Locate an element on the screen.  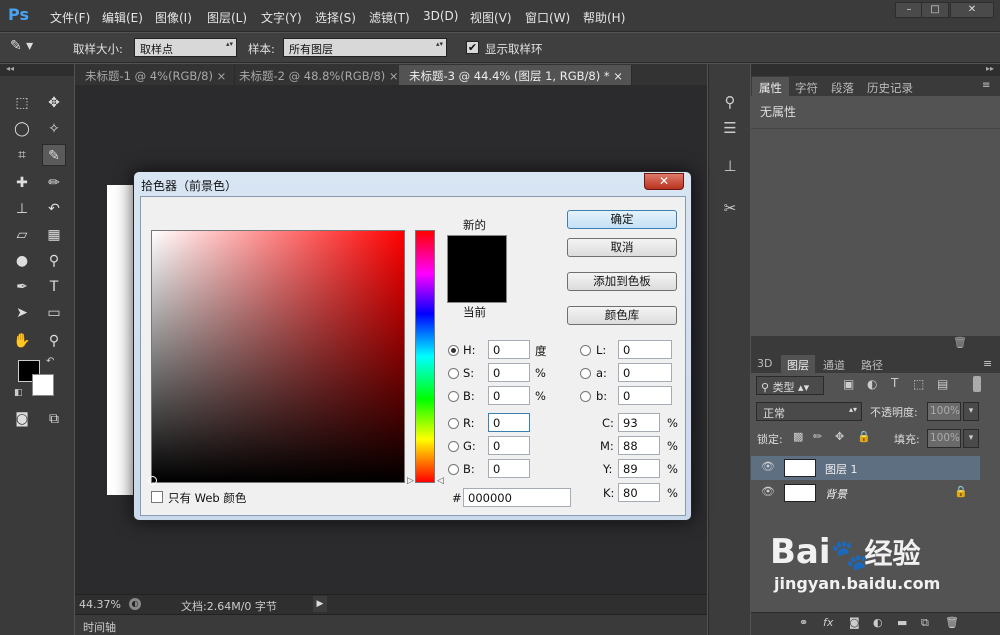
opacity-field: 100% is located at coordinates (944, 411).